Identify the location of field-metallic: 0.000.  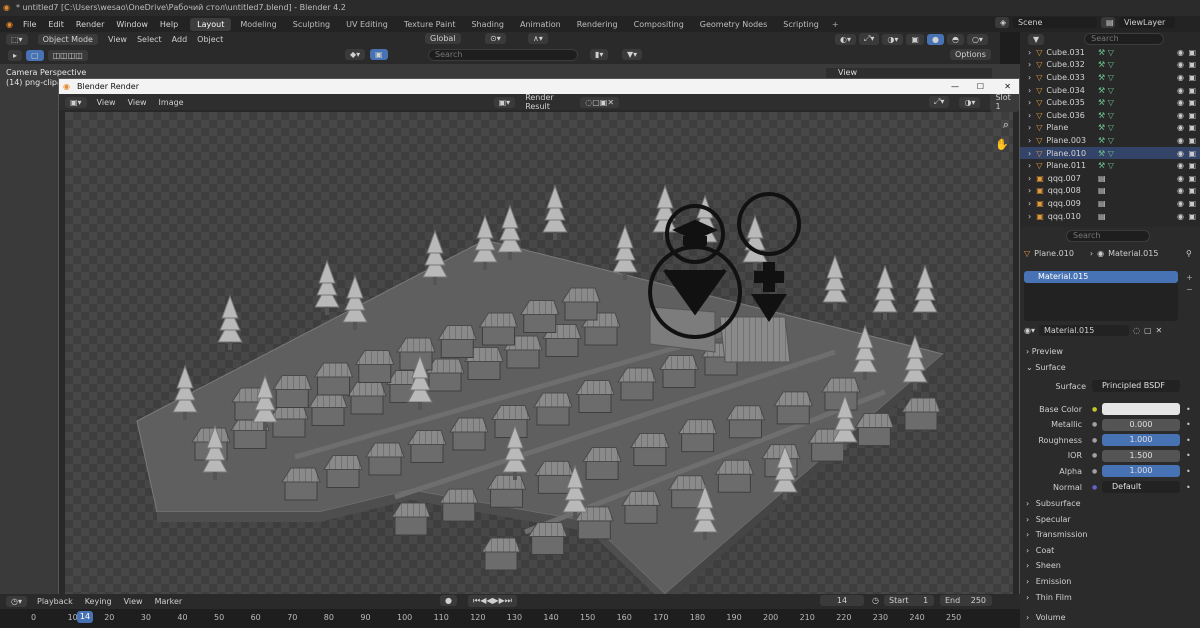
(1141, 424).